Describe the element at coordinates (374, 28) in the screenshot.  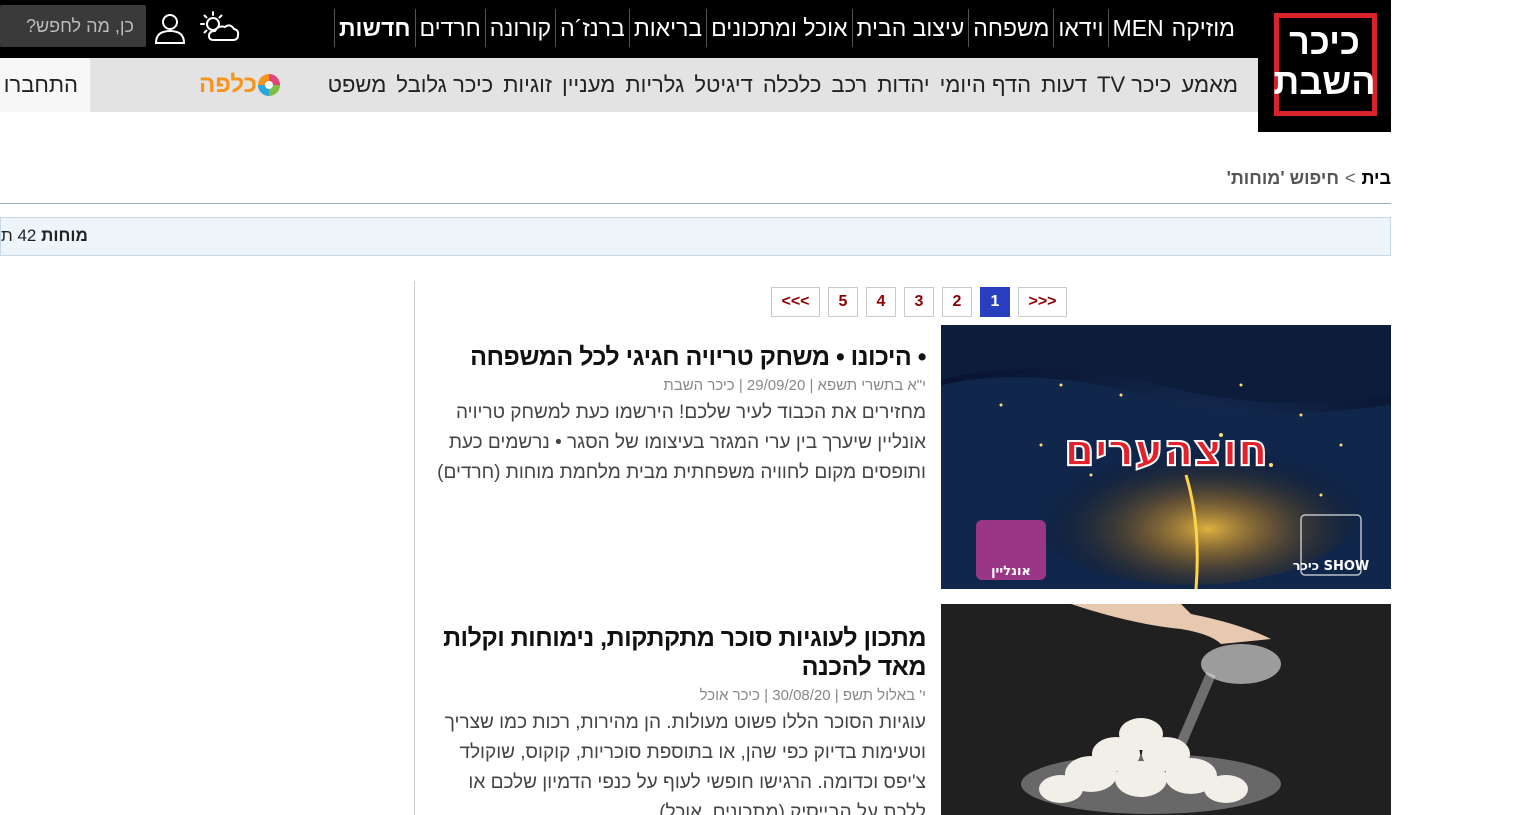
I see `nav-item-news: חדשות` at that location.